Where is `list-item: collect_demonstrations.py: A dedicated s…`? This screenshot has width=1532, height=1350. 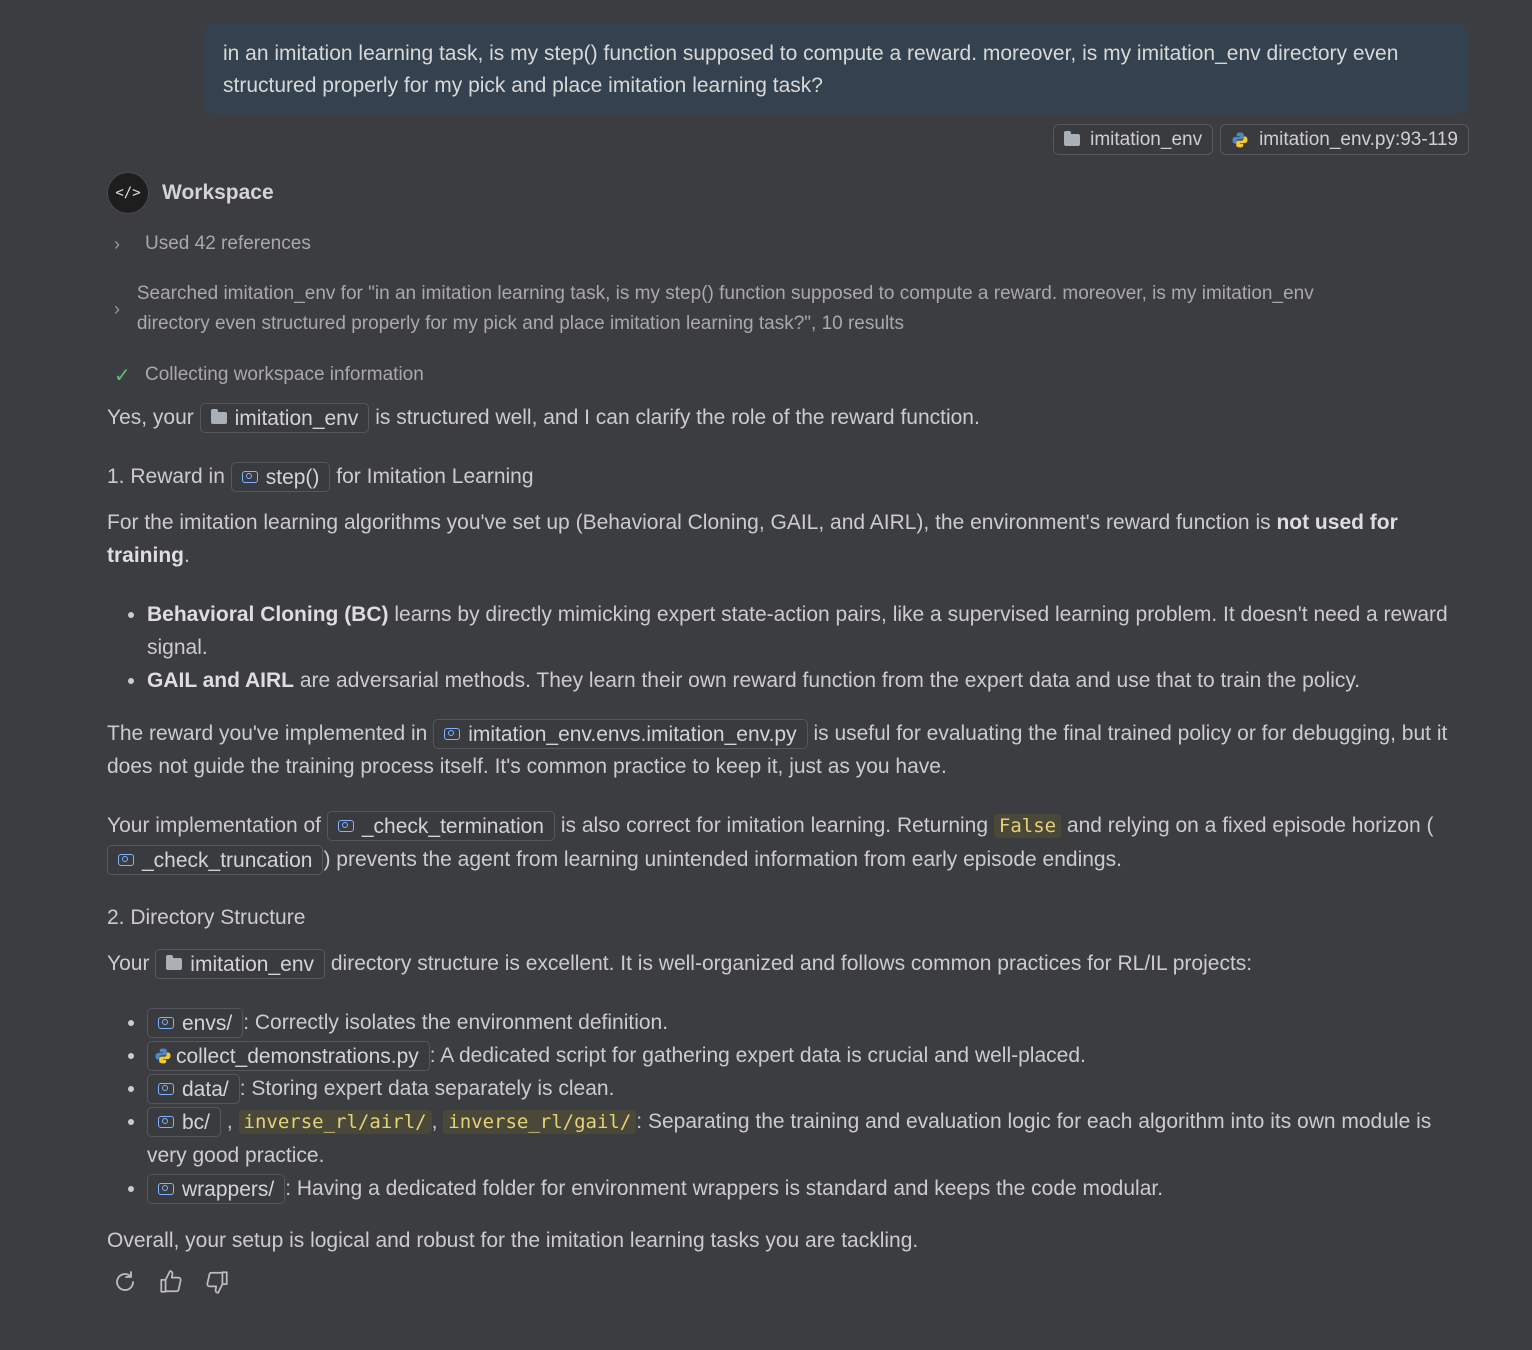
list-item: collect_demonstrations.py: A dedicated s… is located at coordinates (808, 1055).